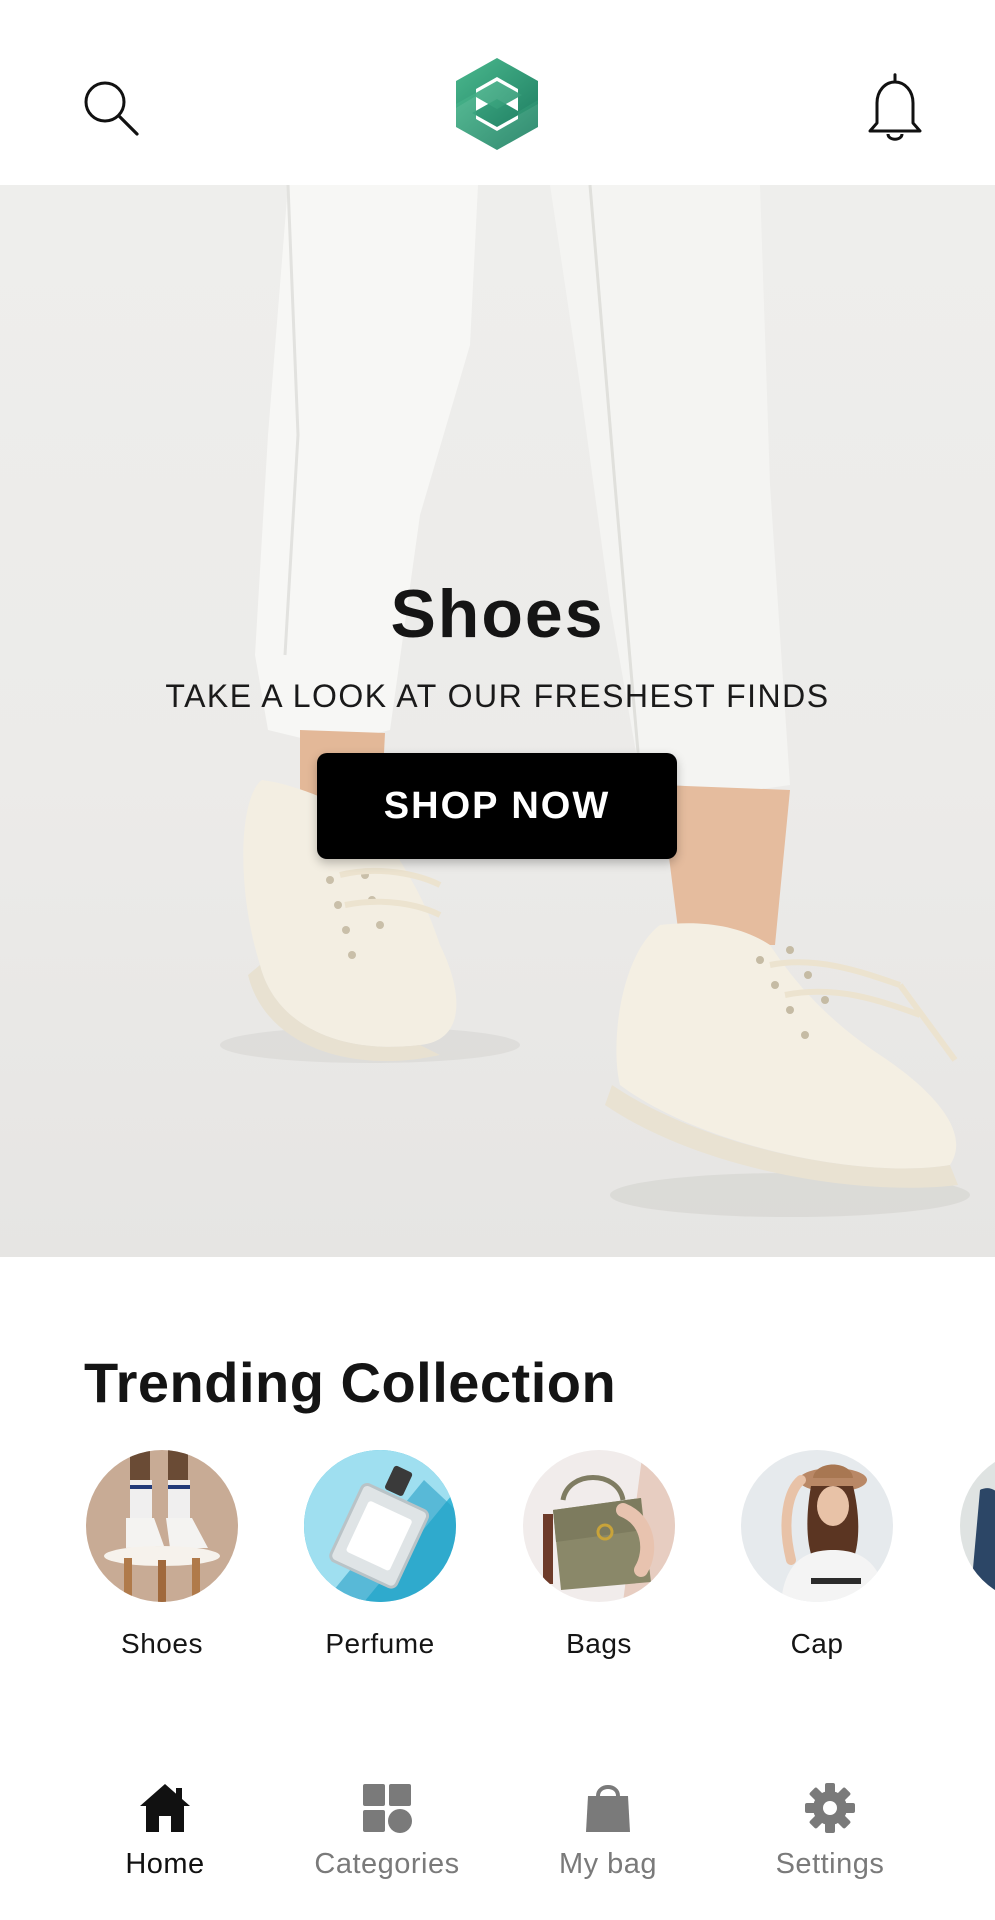 This screenshot has height=1920, width=995. Describe the element at coordinates (599, 1643) in the screenshot. I see `trending-item-label: Bags` at that location.